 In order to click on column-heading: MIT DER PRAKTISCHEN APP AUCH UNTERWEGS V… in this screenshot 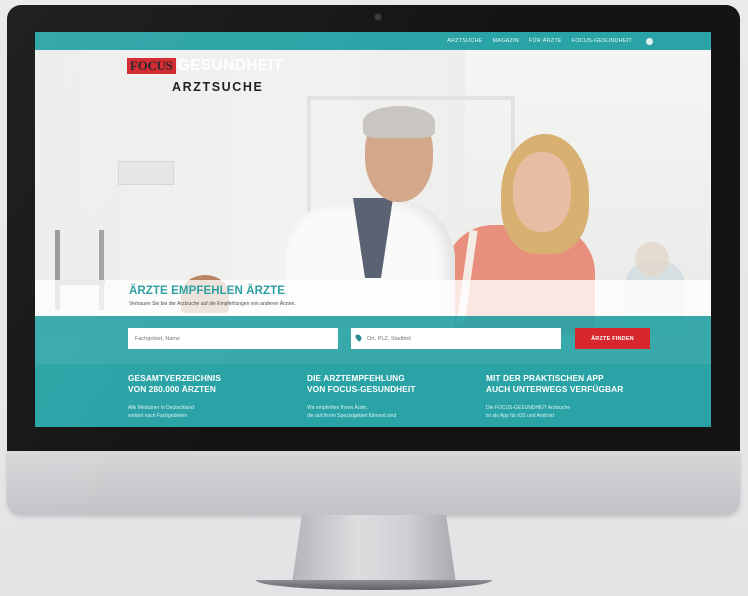, I will do `click(555, 383)`.